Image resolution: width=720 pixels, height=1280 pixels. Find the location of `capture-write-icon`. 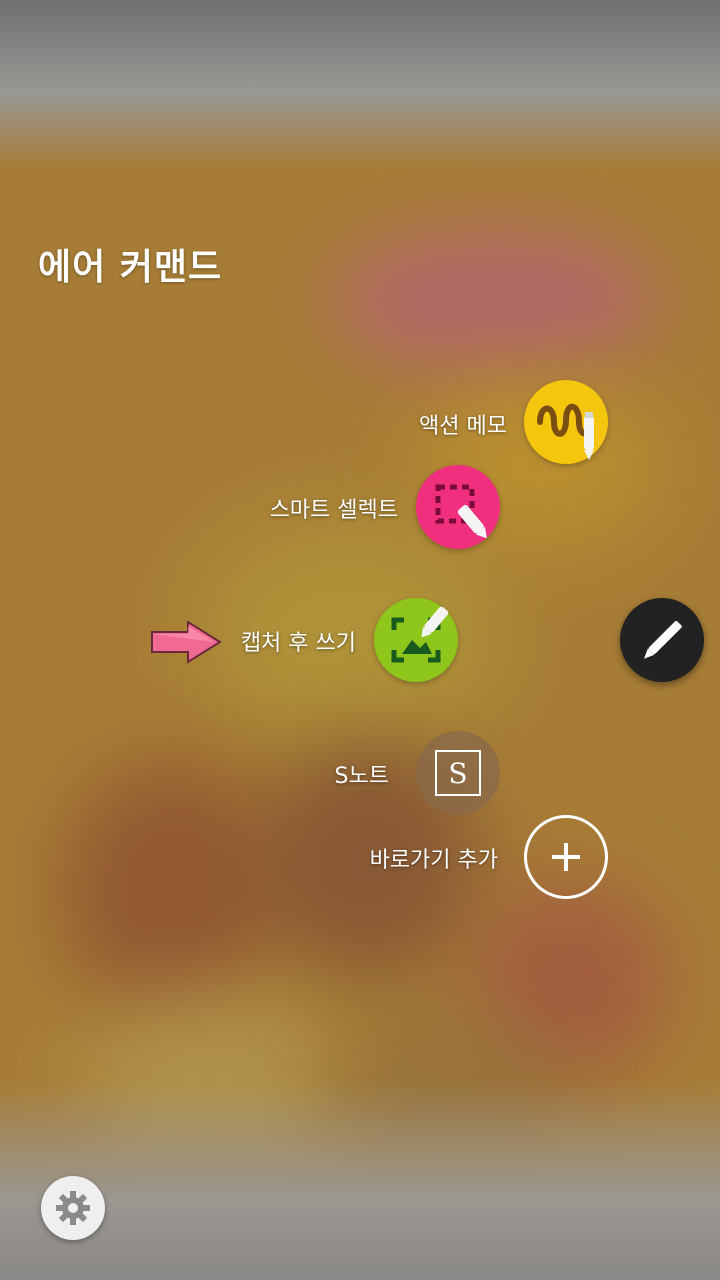

capture-write-icon is located at coordinates (416, 640).